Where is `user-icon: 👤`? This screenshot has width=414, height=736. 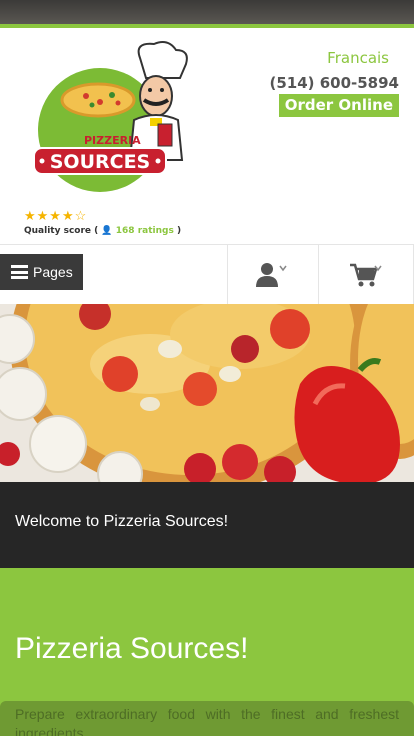 user-icon: 👤 is located at coordinates (107, 231).